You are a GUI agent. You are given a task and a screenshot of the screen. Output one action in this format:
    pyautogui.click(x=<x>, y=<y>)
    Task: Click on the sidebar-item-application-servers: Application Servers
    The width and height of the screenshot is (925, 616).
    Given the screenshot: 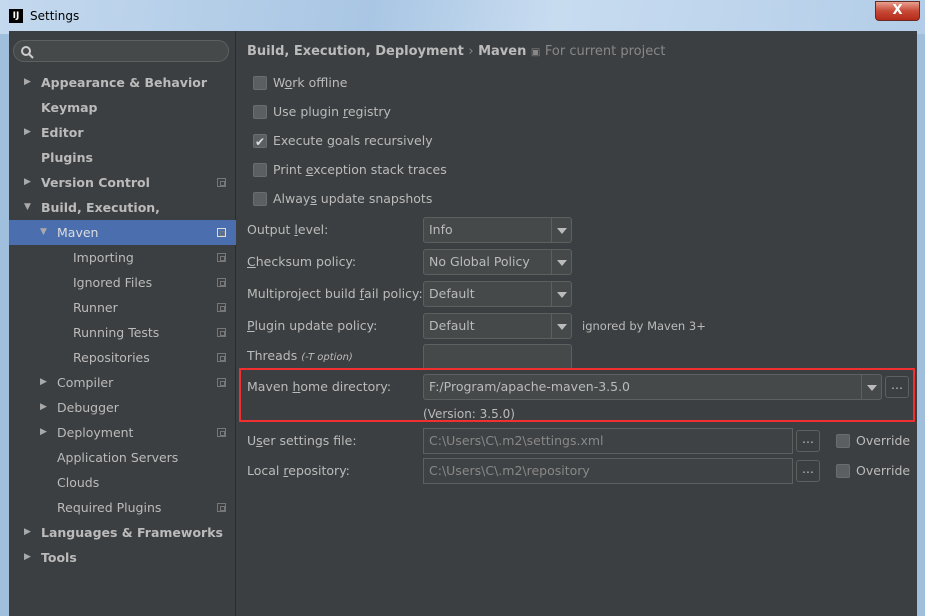 What is the action you would take?
    pyautogui.click(x=122, y=457)
    